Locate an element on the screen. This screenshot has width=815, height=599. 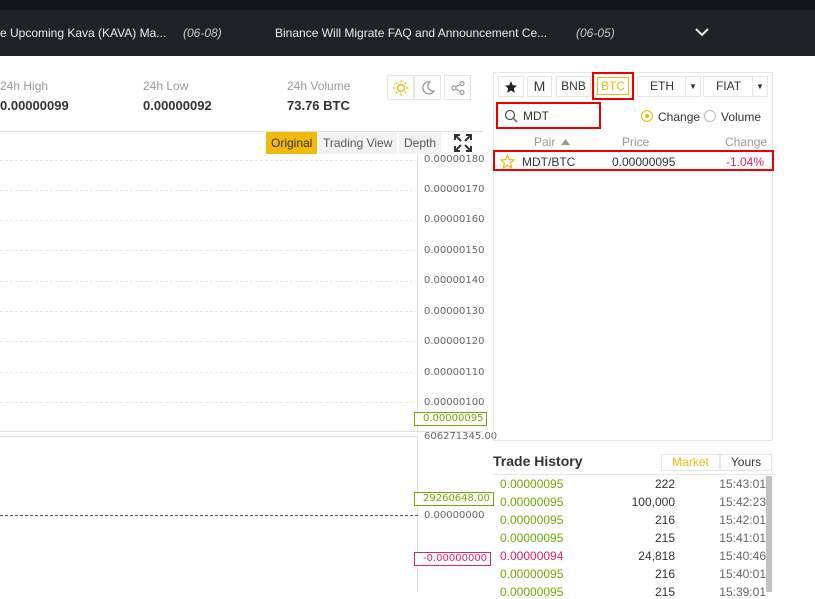
y-tick: 0.00000180 is located at coordinates (454, 159).